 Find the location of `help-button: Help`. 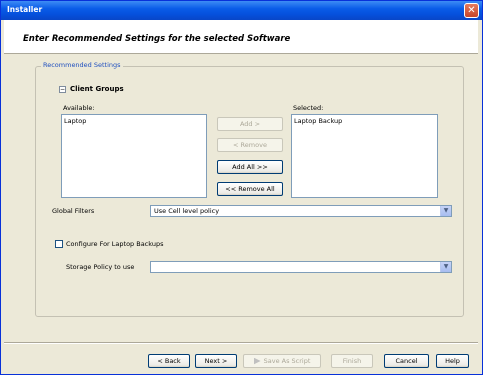

help-button: Help is located at coordinates (452, 361).